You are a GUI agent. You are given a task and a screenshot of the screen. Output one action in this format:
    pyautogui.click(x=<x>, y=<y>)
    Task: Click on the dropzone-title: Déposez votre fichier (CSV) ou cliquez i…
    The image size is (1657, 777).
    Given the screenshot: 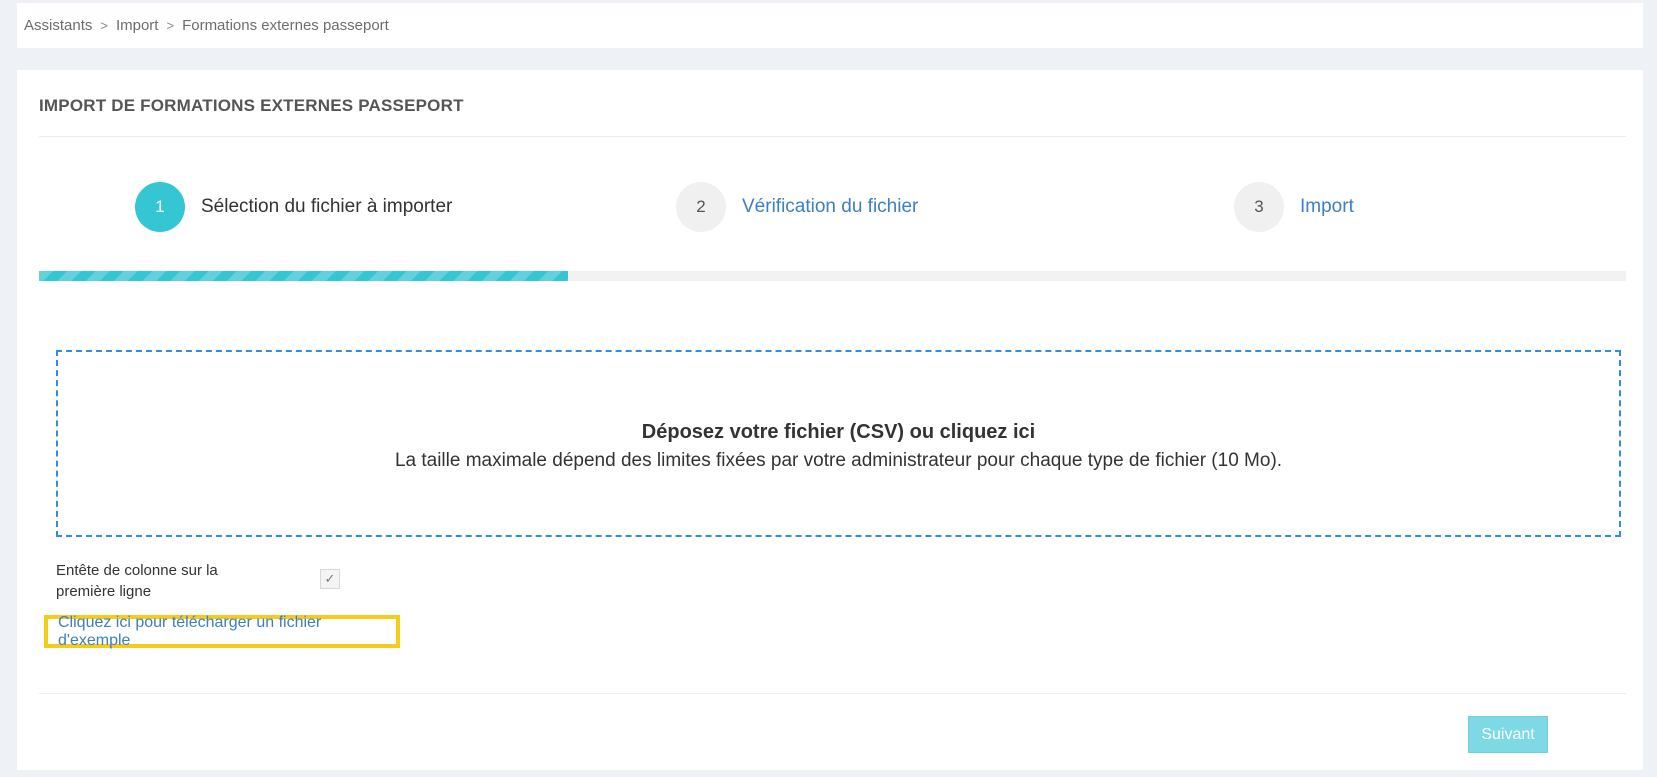 What is the action you would take?
    pyautogui.click(x=838, y=432)
    